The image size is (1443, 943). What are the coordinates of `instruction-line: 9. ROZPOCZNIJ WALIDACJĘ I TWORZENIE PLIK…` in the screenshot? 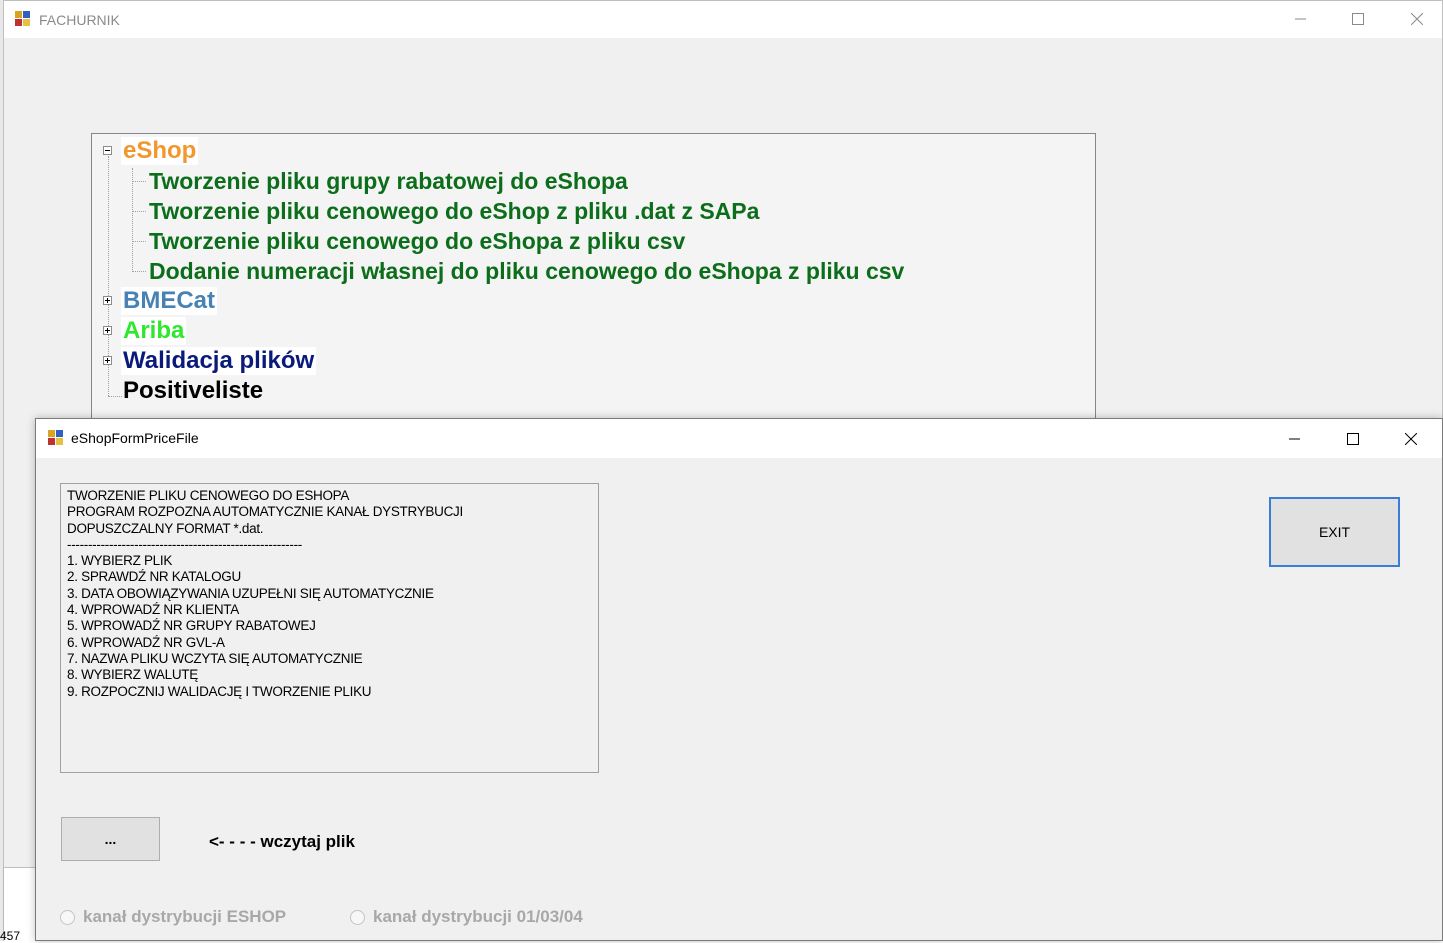 It's located at (219, 691).